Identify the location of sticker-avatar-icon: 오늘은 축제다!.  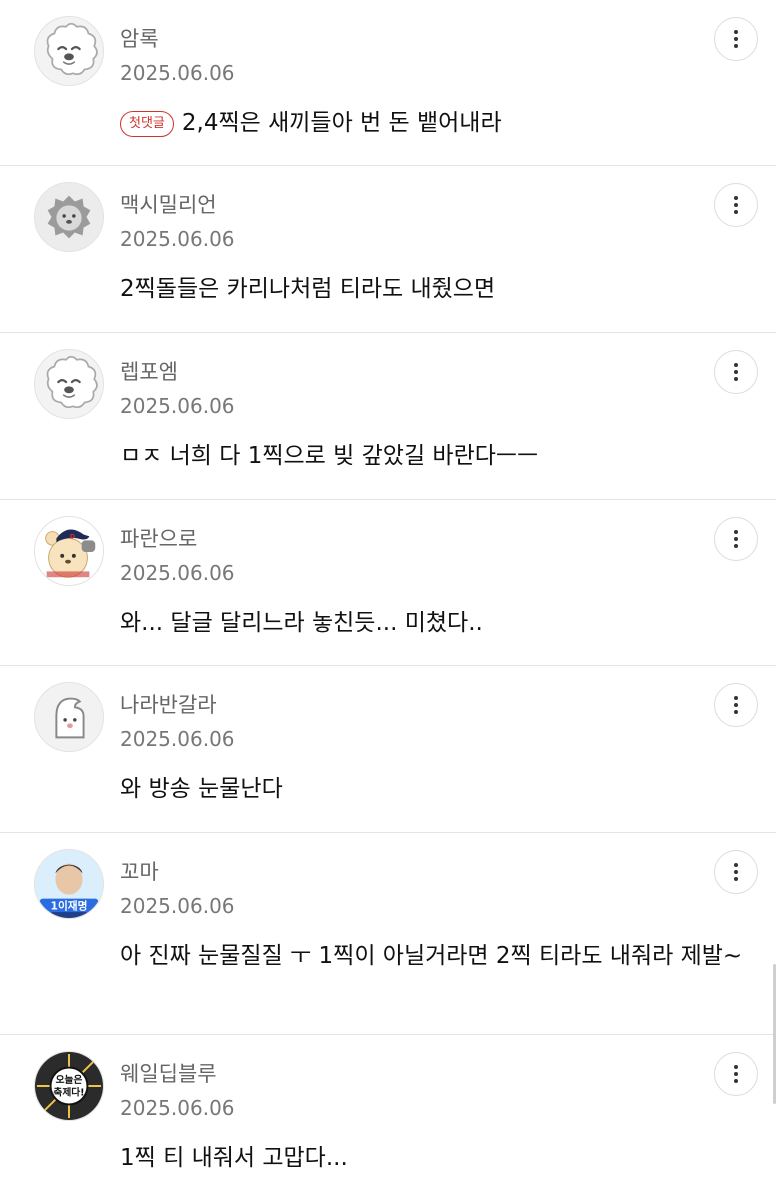
(69, 1086).